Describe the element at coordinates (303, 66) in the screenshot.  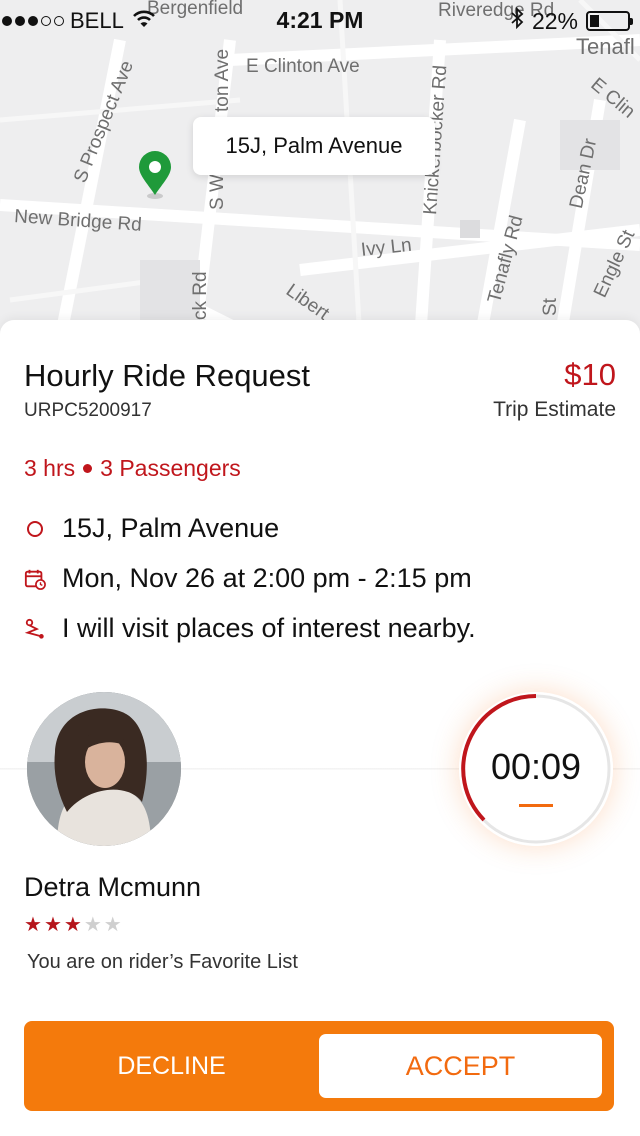
I see `map-street-label: E Clinton Ave` at that location.